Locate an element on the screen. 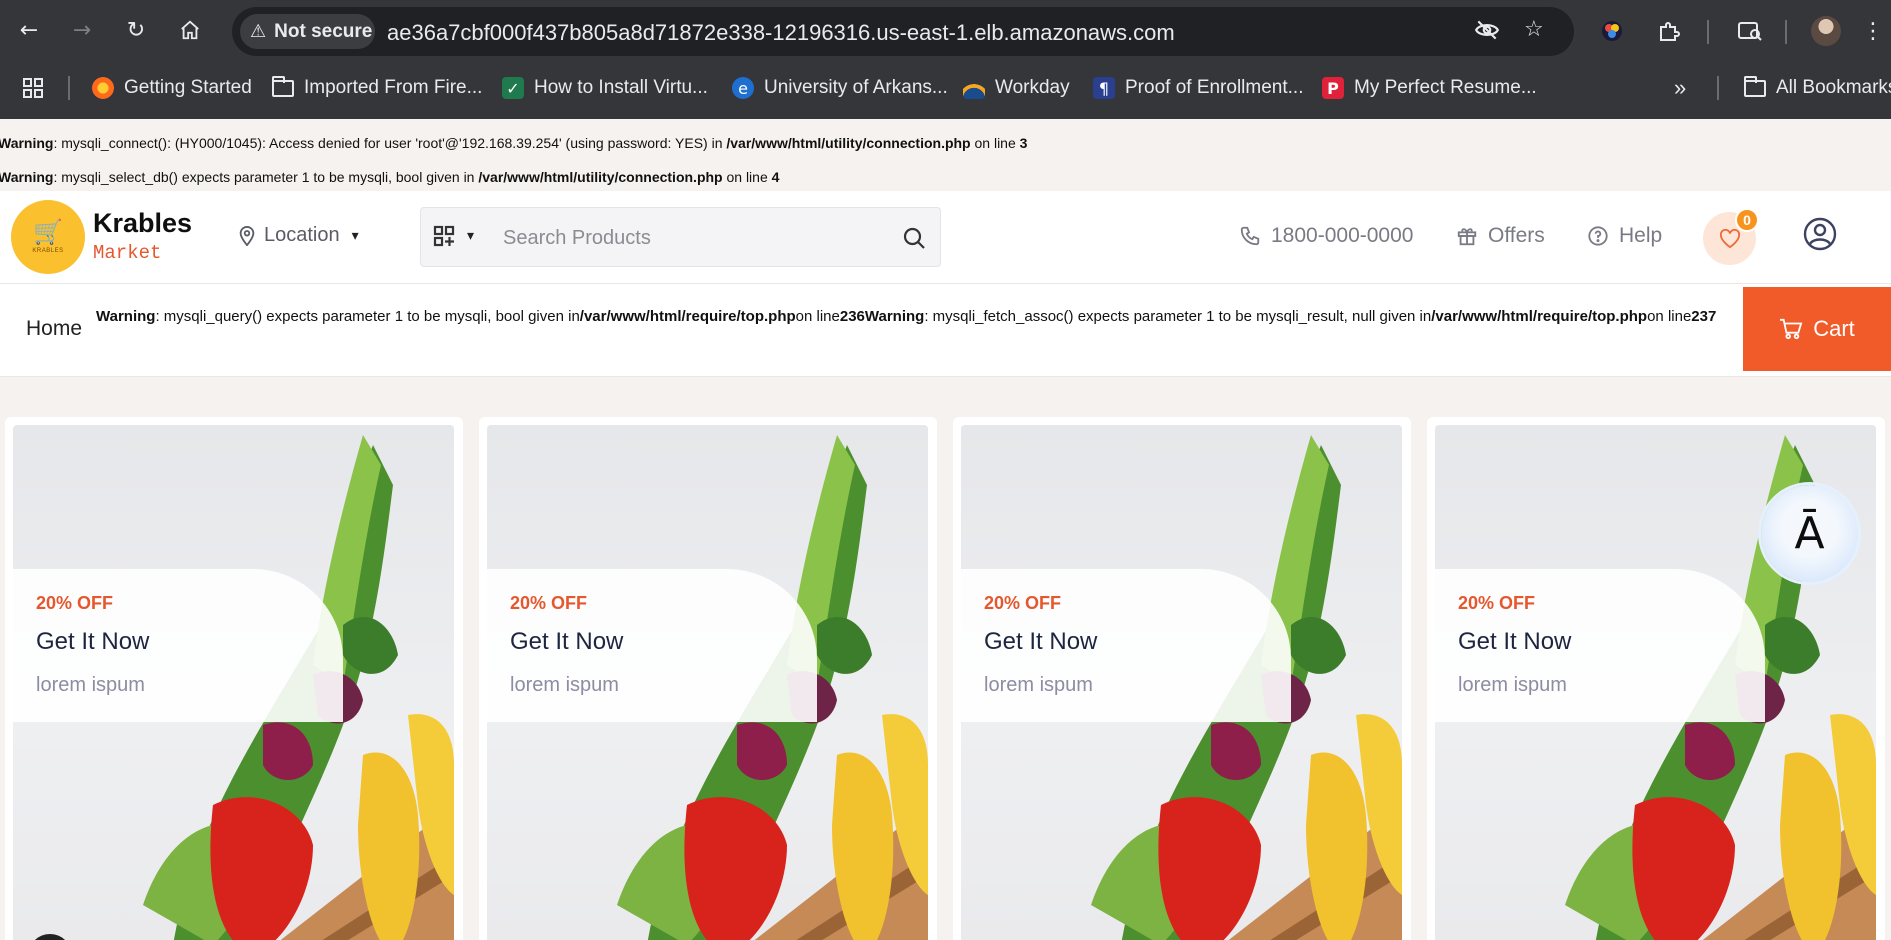 The height and width of the screenshot is (940, 1891). promo-image: 20% OFF Get It Now lorem ispum is located at coordinates (233, 682).